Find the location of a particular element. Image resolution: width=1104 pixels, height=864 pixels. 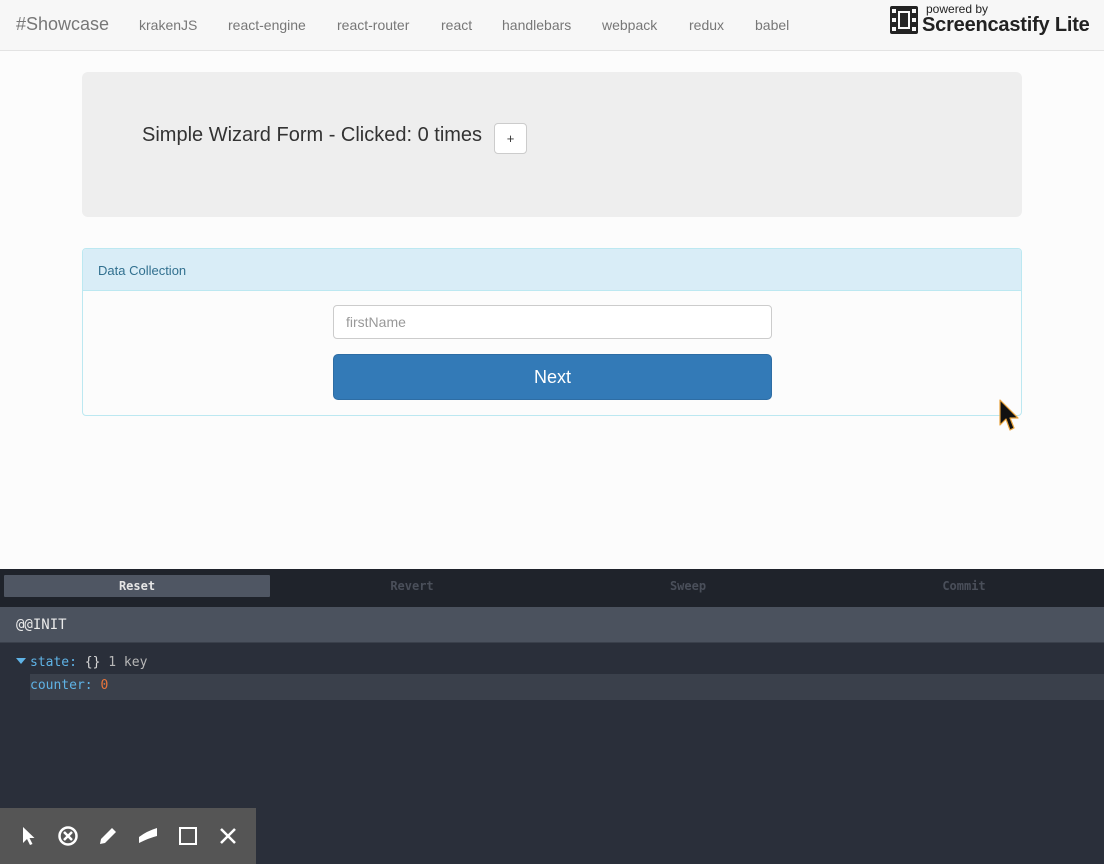

film-icon is located at coordinates (904, 20).